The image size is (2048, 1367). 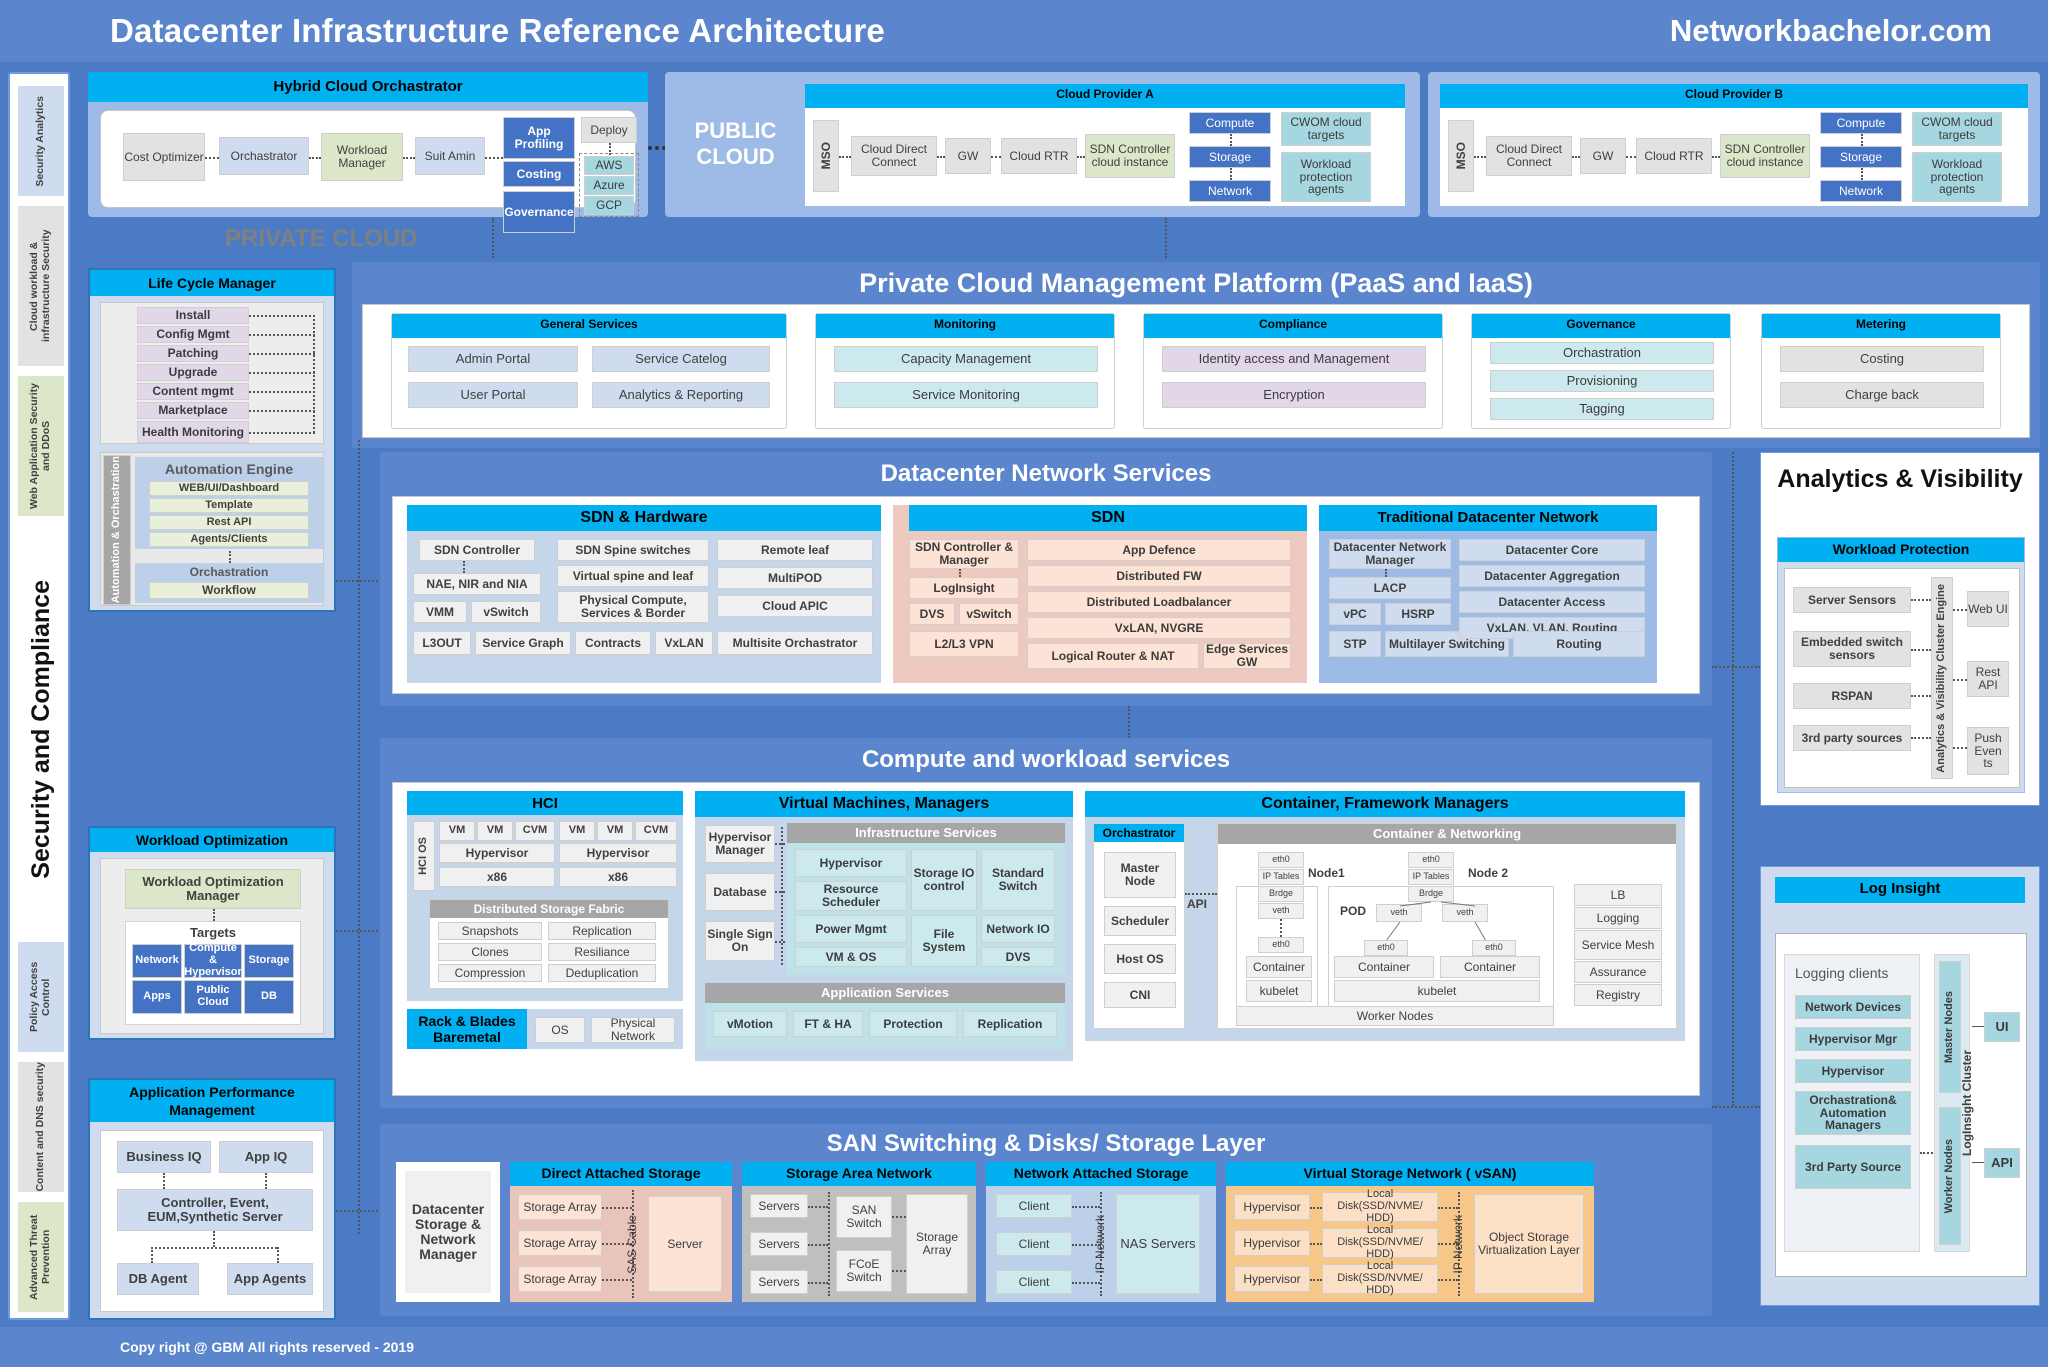 What do you see at coordinates (560, 1030) in the screenshot?
I see `baremetal-os: OS` at bounding box center [560, 1030].